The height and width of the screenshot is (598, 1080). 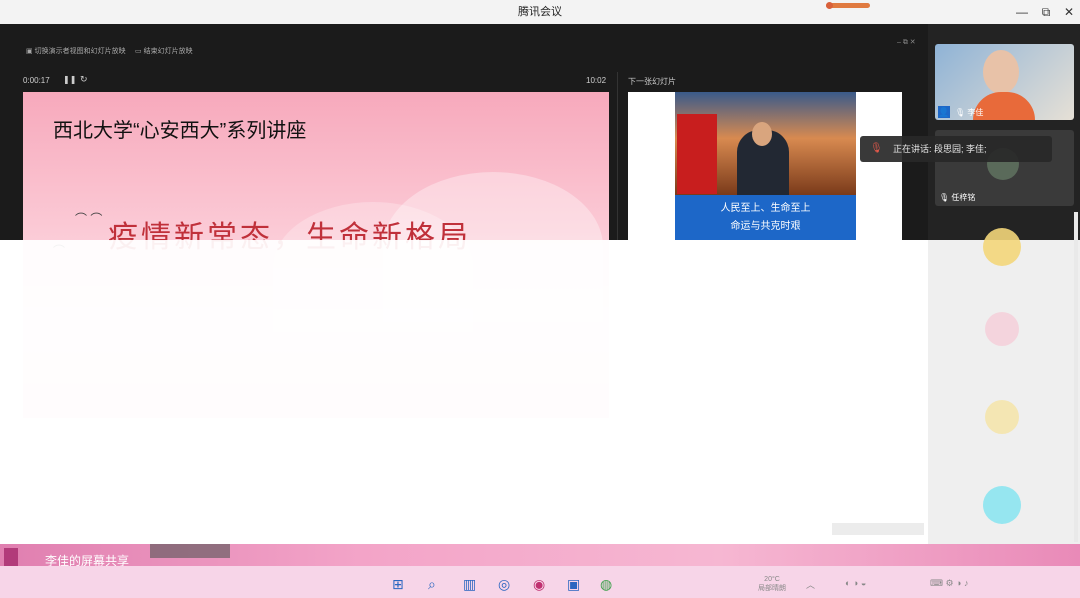 I want to click on screen-icon: ▣, so click(x=29, y=51).